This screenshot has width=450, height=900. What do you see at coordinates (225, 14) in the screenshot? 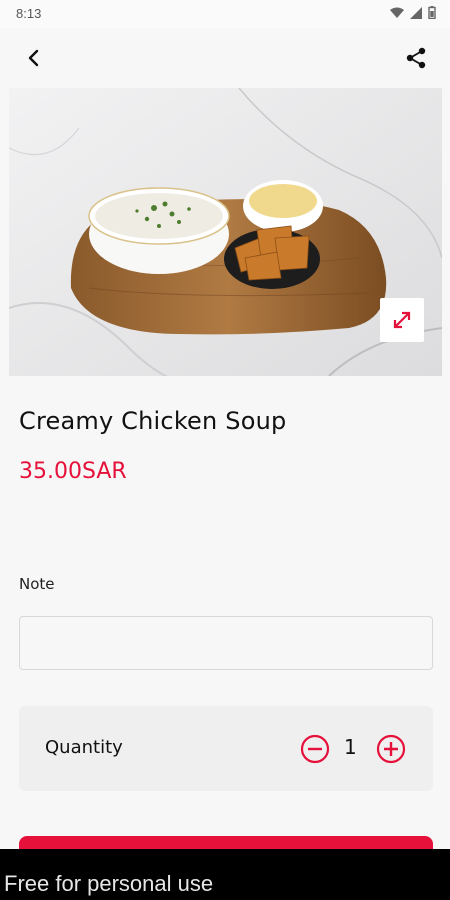
I see `status-bar: 8:13` at bounding box center [225, 14].